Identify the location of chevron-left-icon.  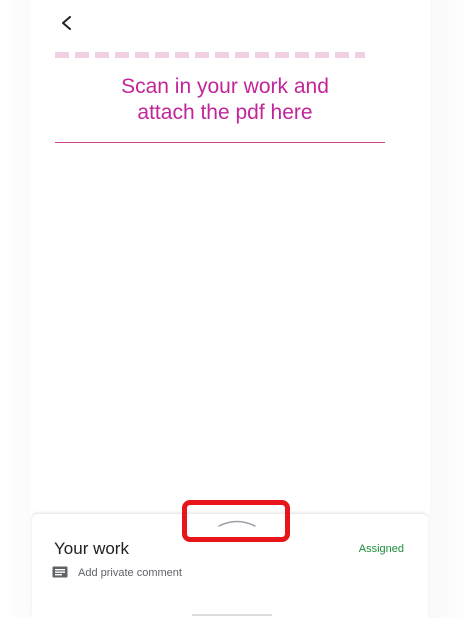
(66, 23).